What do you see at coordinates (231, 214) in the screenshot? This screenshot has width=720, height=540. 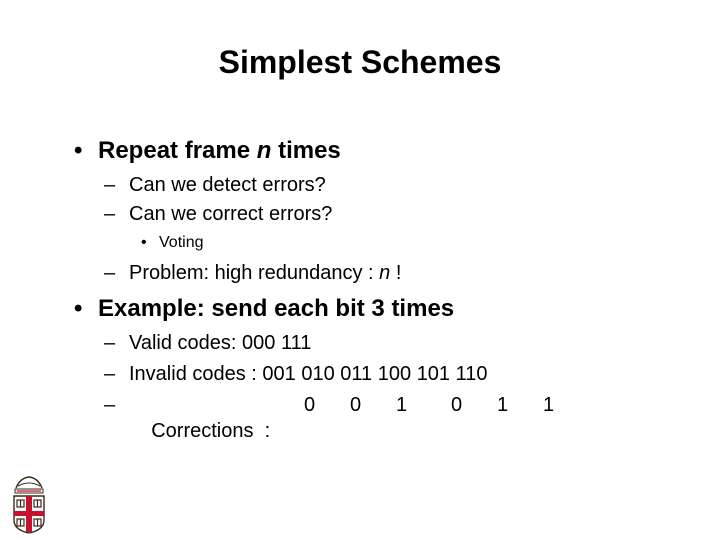 I see `sub-item-correct: Can we correct errors?` at bounding box center [231, 214].